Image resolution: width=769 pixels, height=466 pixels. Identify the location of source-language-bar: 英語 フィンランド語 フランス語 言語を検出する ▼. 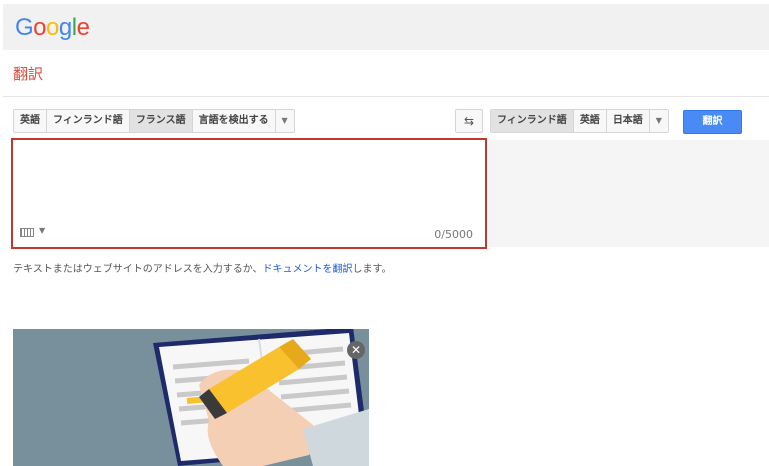
(154, 121).